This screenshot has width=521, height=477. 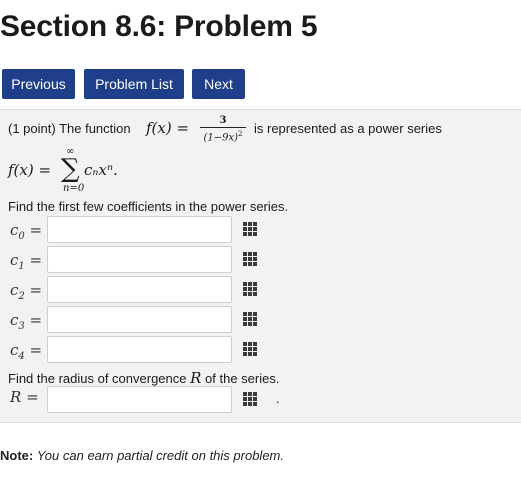 I want to click on fraction-bar, so click(x=223, y=127).